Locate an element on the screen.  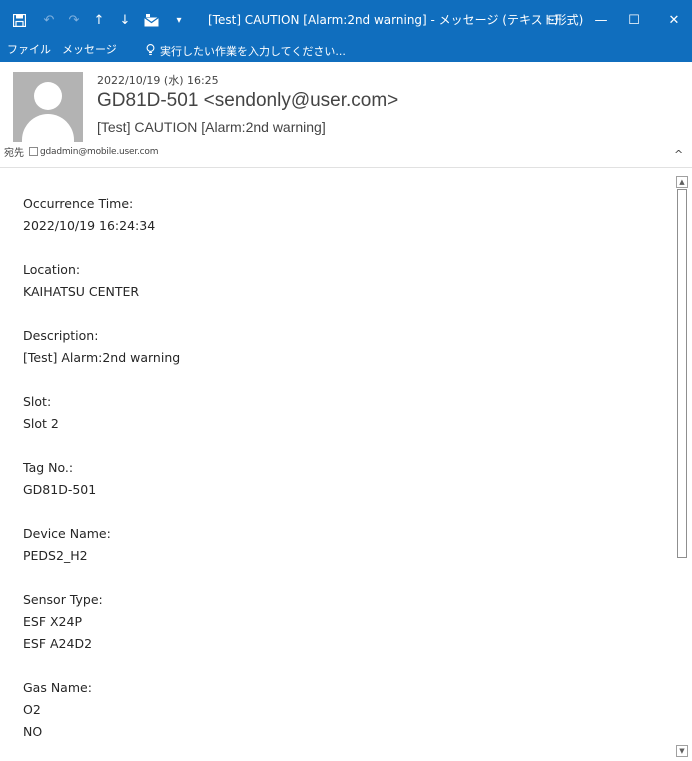
recipients-row: 宛先 gdadmin@mobile.user.com is located at coordinates (81, 152).